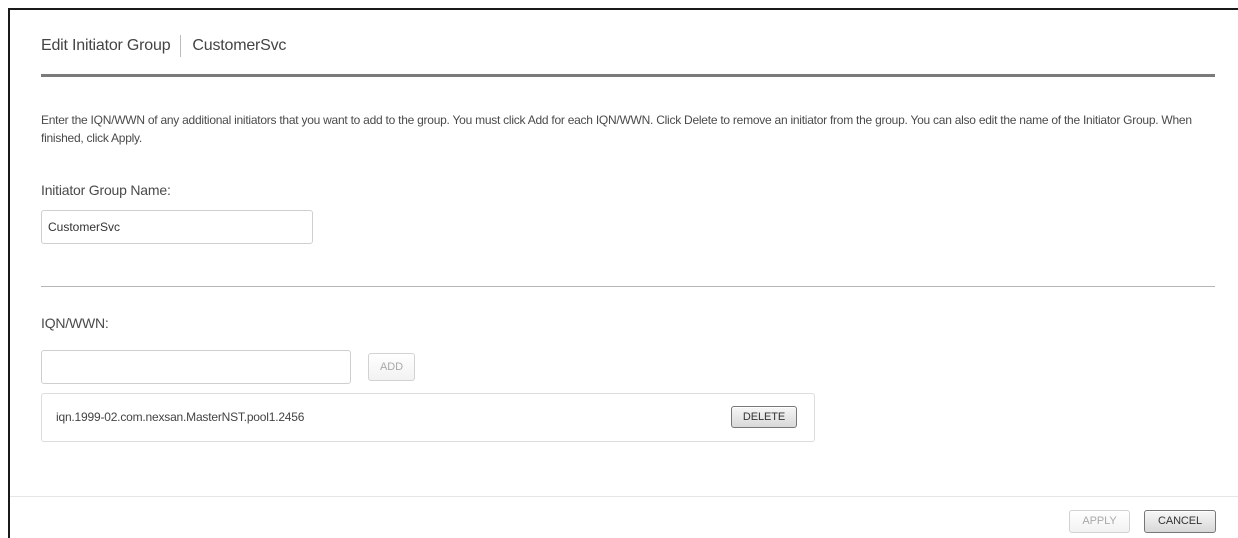  I want to click on footer-divider, so click(624, 496).